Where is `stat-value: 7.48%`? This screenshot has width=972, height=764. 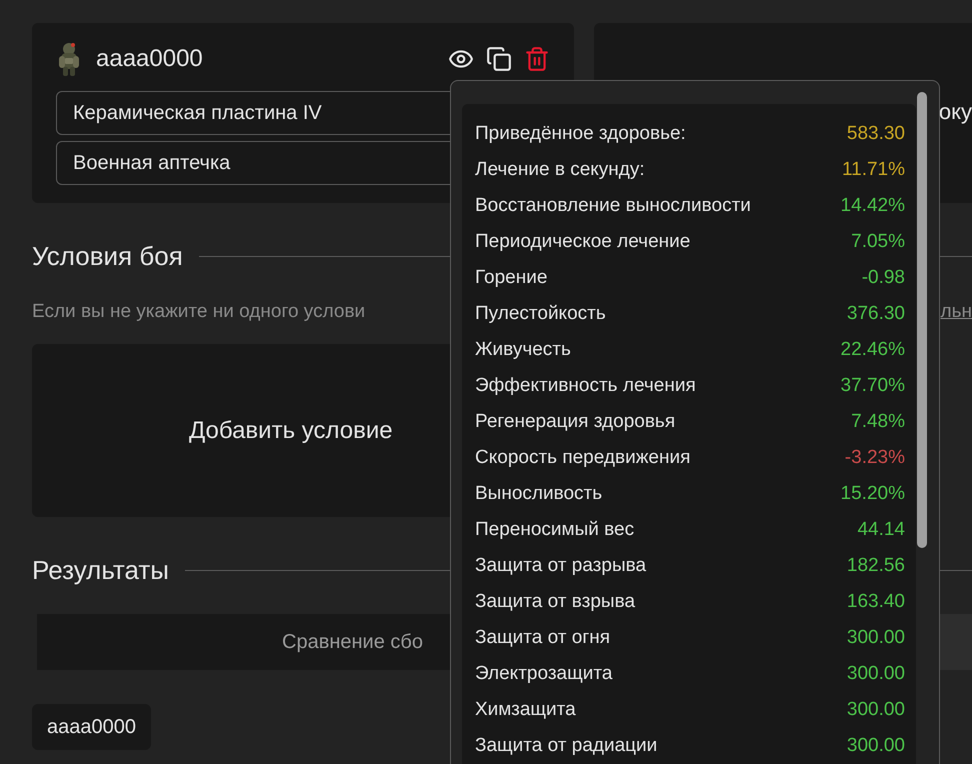 stat-value: 7.48% is located at coordinates (878, 422).